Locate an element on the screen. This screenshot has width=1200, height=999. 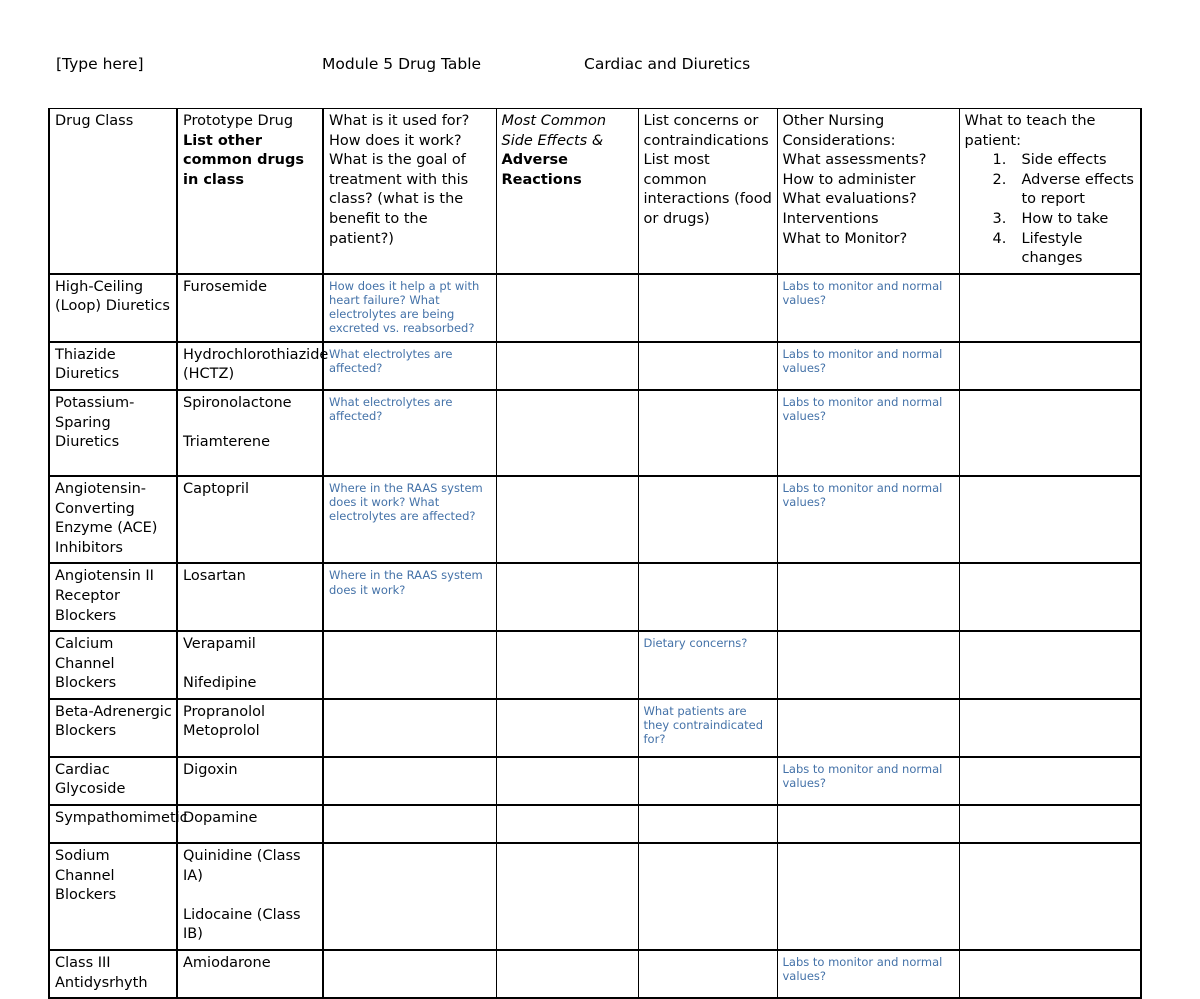
cell-indication: Where in the RAAS system does it work? is located at coordinates (409, 597).